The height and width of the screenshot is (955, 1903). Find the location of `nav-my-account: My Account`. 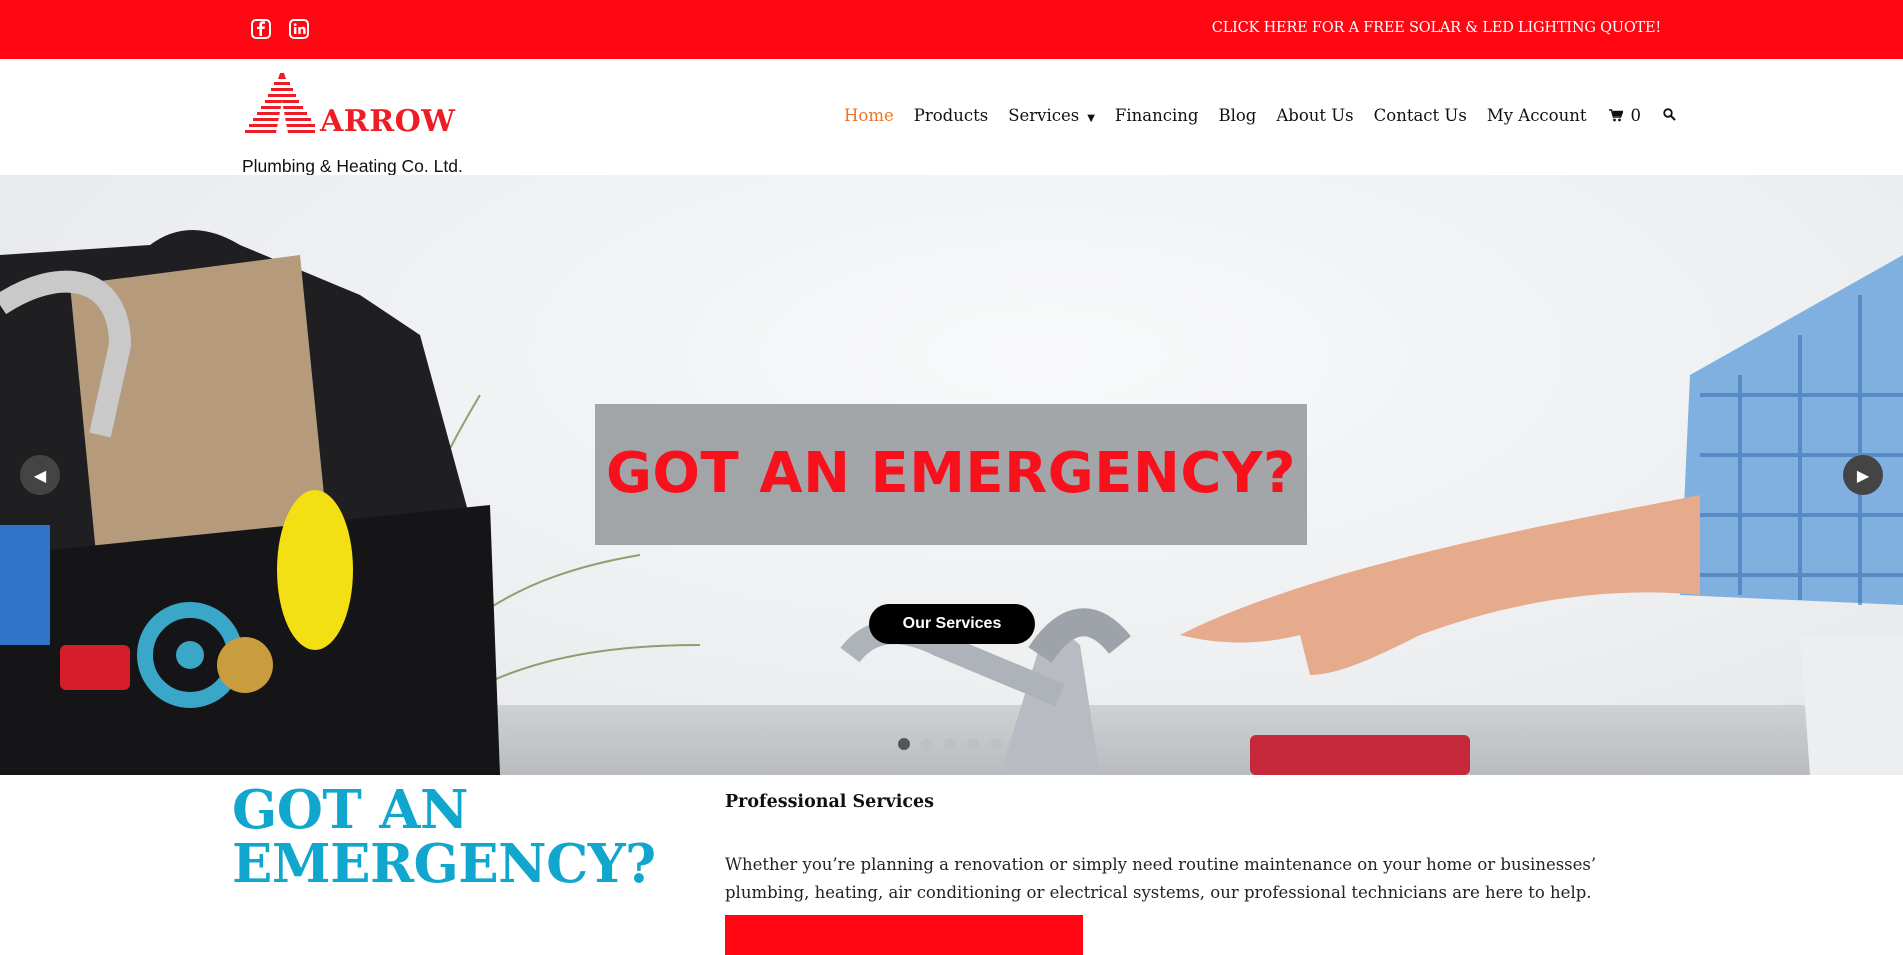

nav-my-account: My Account is located at coordinates (1537, 115).